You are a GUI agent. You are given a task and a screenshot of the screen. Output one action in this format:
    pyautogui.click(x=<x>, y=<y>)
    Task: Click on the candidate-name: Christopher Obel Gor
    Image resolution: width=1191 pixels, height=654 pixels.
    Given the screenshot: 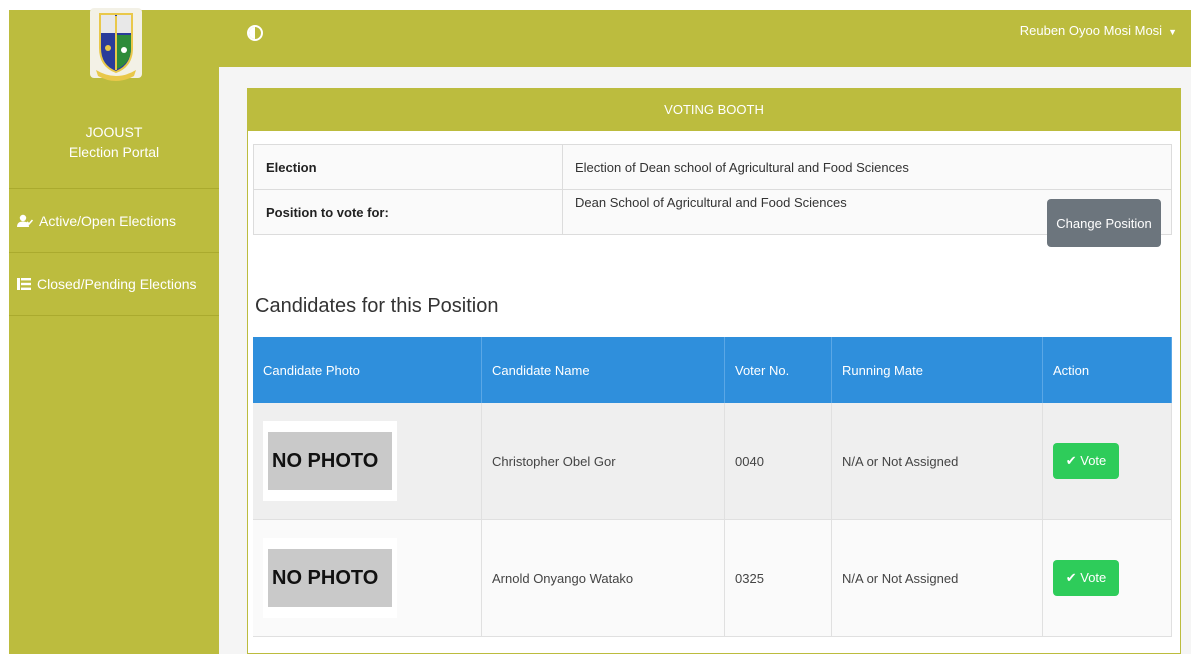 What is the action you would take?
    pyautogui.click(x=603, y=461)
    